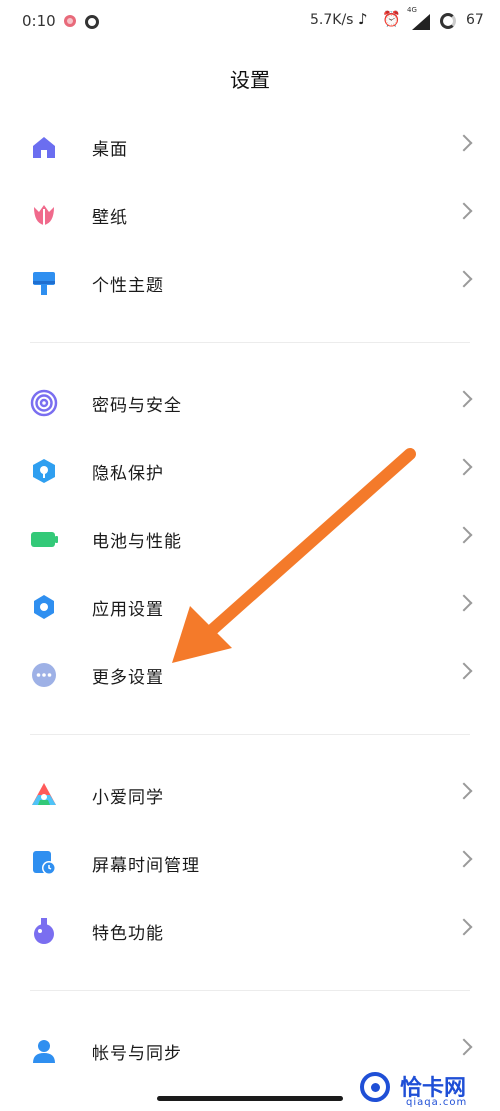 This screenshot has height=1111, width=500. What do you see at coordinates (250, 931) in the screenshot?
I see `setting-item-special-features: 特色功能` at bounding box center [250, 931].